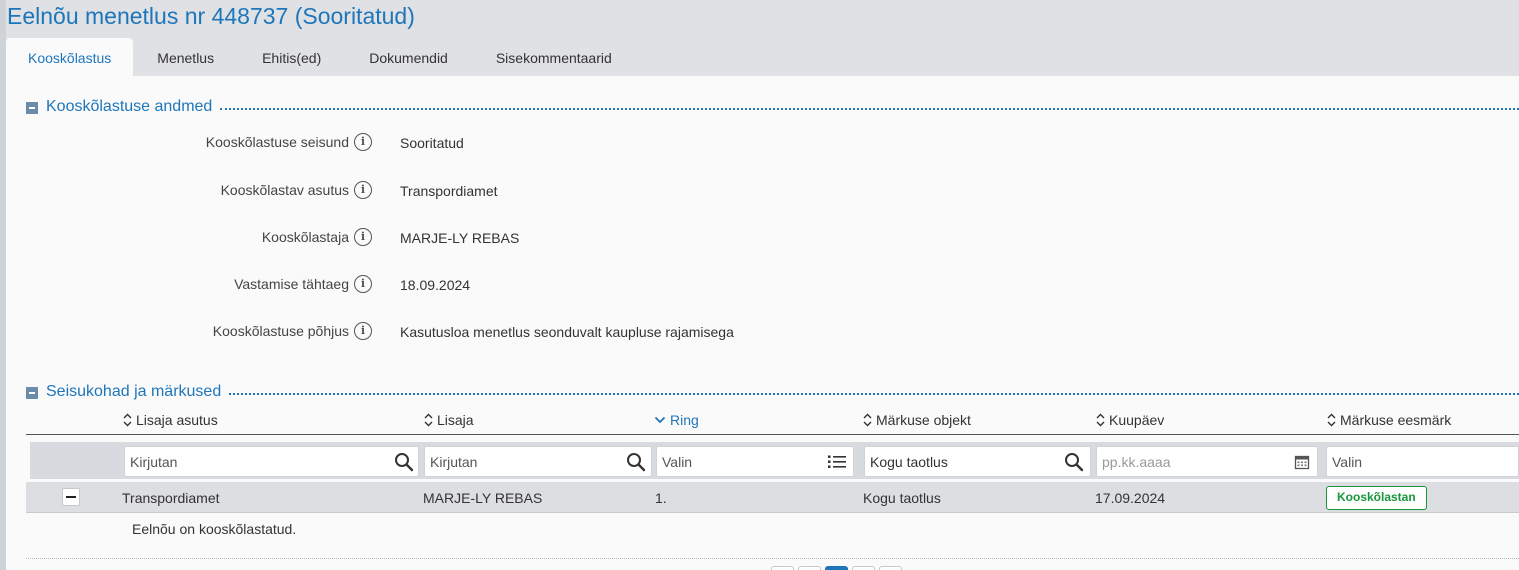  What do you see at coordinates (782, 568) in the screenshot?
I see `pagination-first-button` at bounding box center [782, 568].